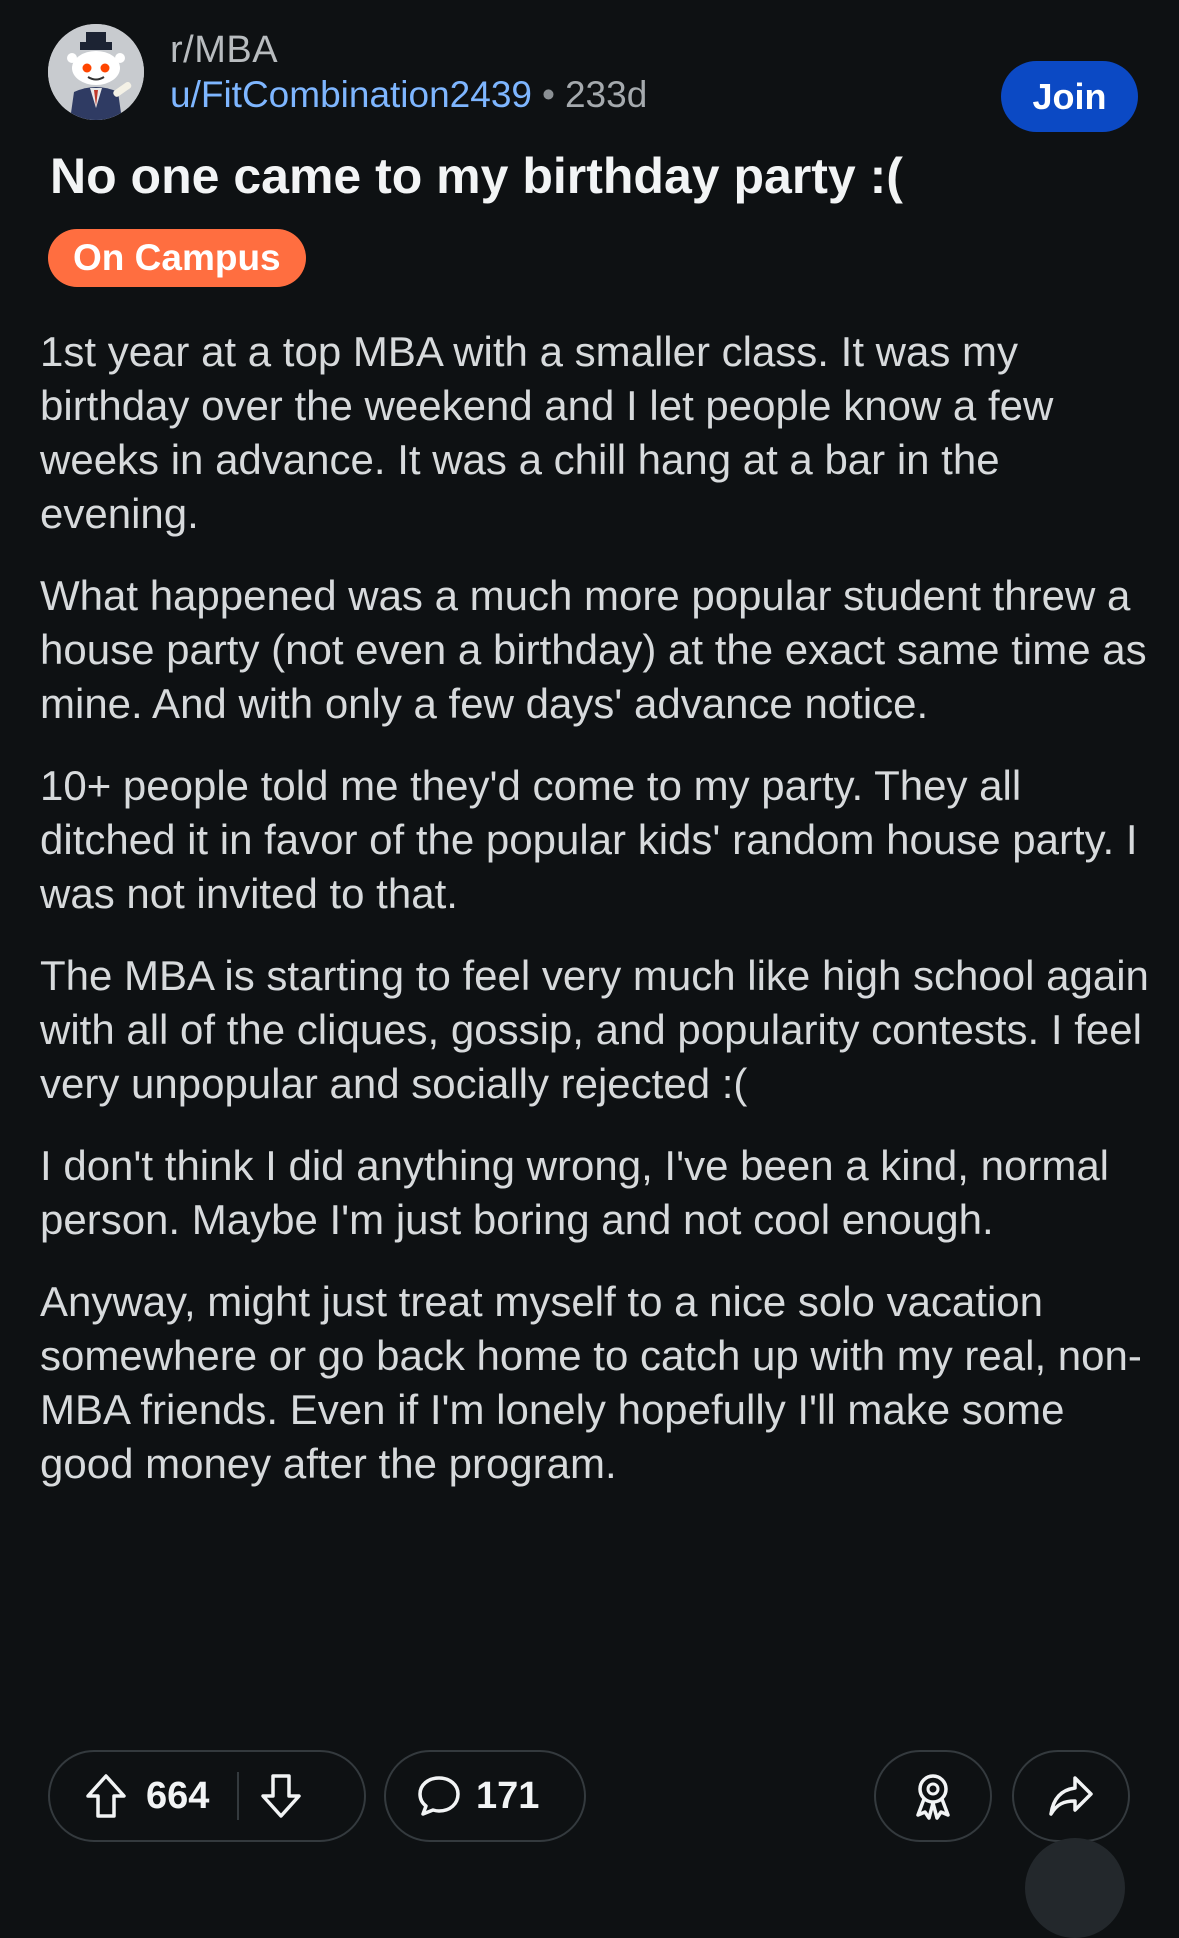 Image resolution: width=1179 pixels, height=1938 pixels. I want to click on upvote-icon, so click(106, 1796).